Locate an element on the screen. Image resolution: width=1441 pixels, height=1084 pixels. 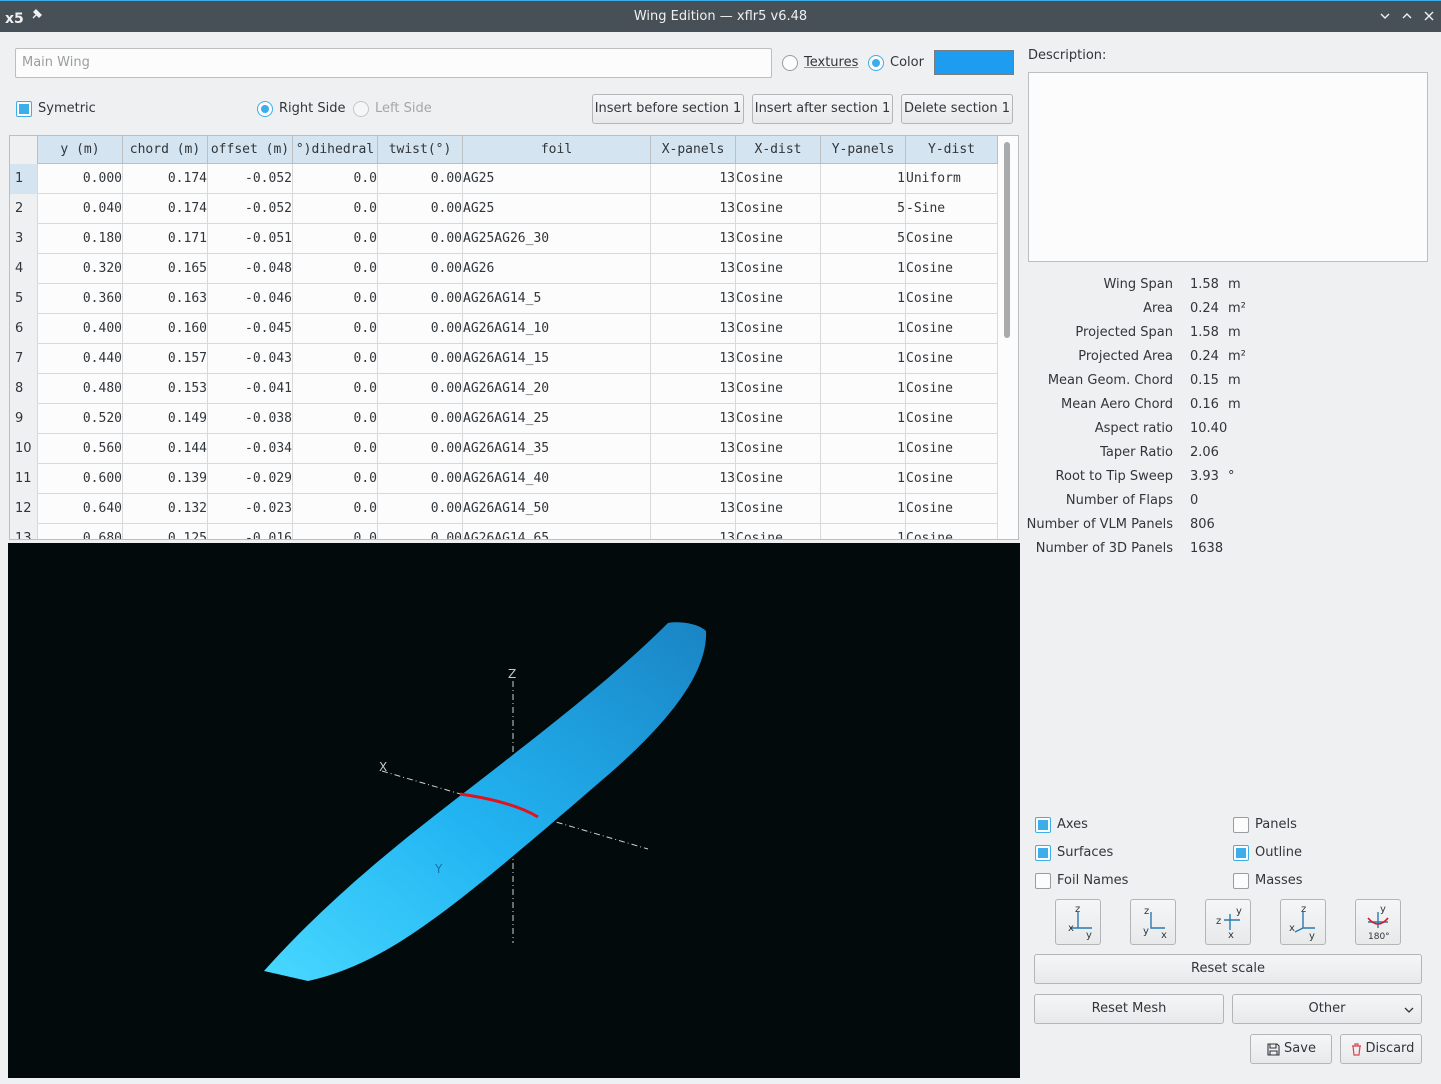
row-header: 3 is located at coordinates (24, 239).